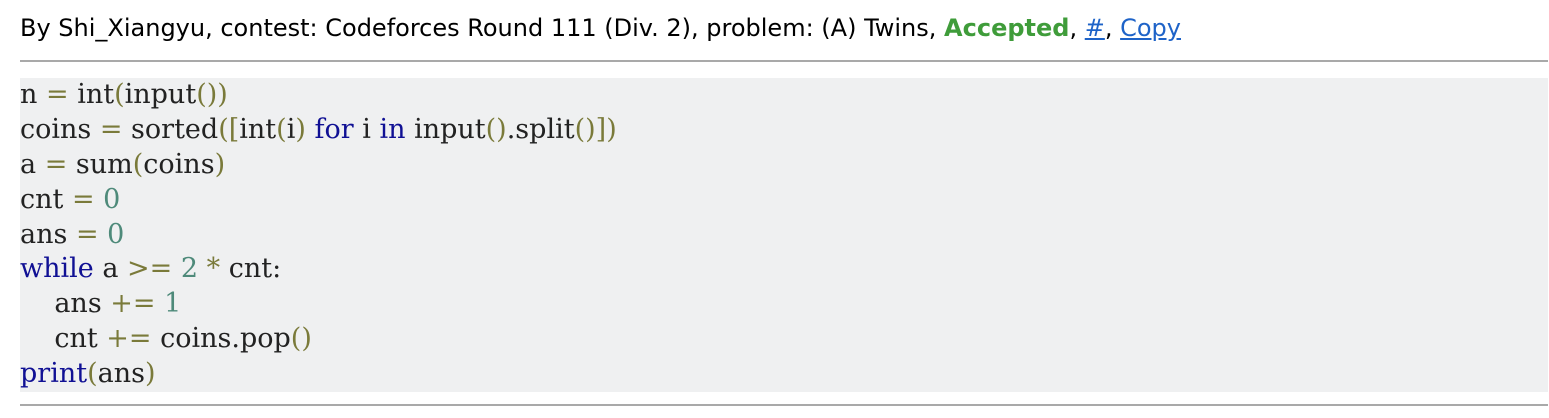 The width and height of the screenshot is (1549, 418). What do you see at coordinates (1150, 28) in the screenshot?
I see `copy-link: Copy` at bounding box center [1150, 28].